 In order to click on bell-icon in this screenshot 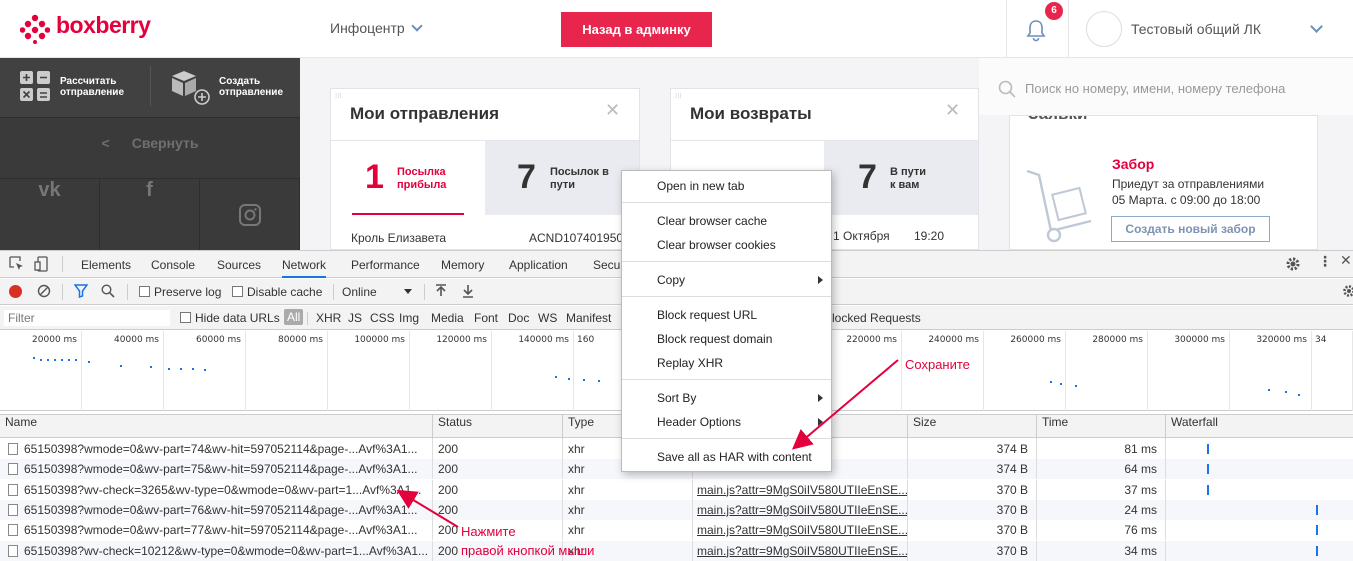, I will do `click(1036, 30)`.